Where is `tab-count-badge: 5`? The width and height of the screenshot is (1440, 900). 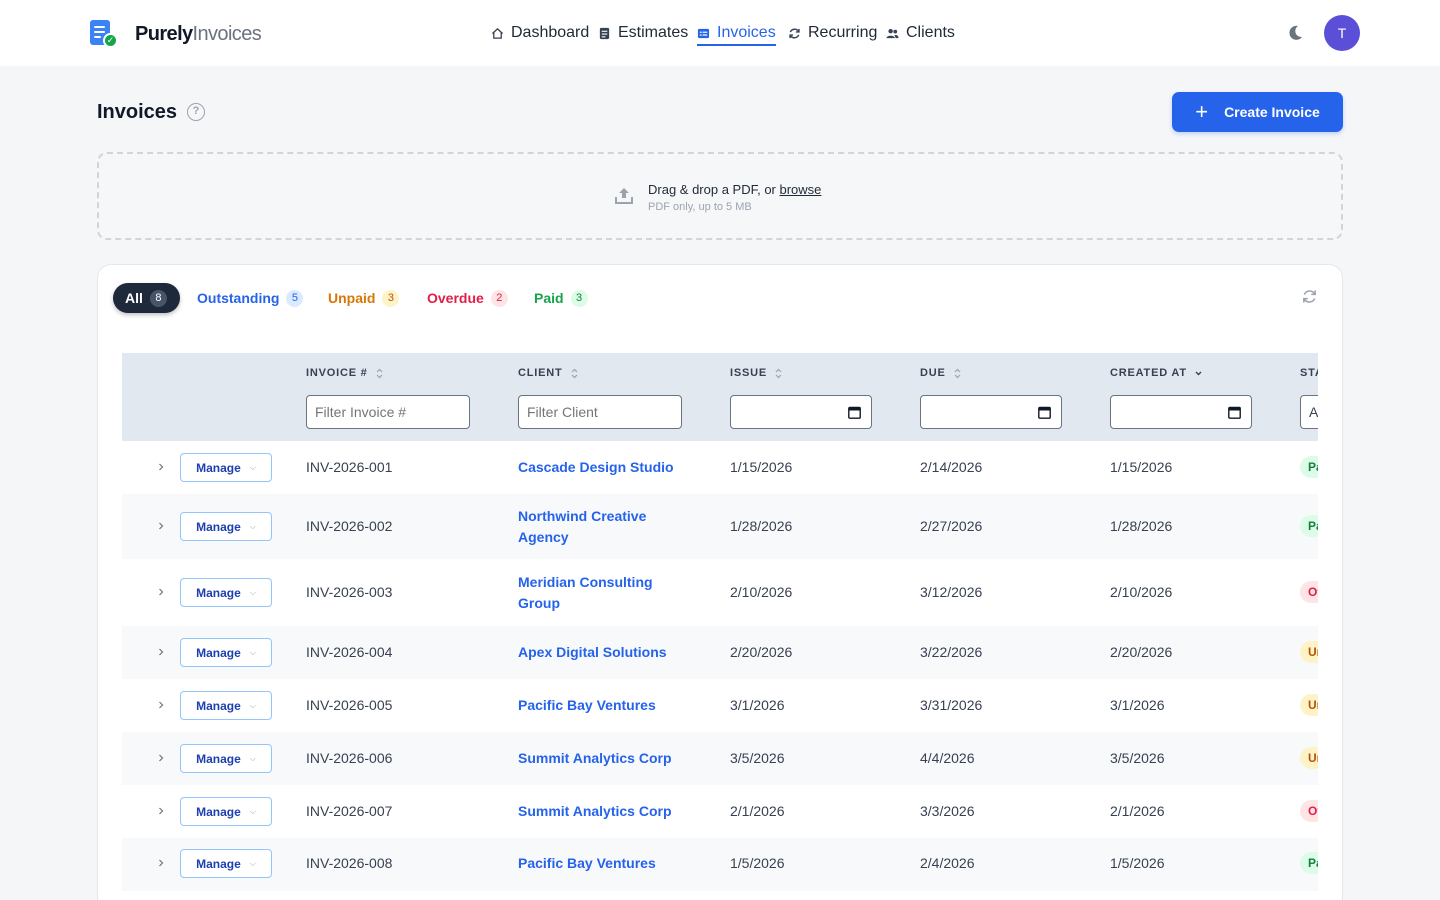
tab-count-badge: 5 is located at coordinates (295, 298).